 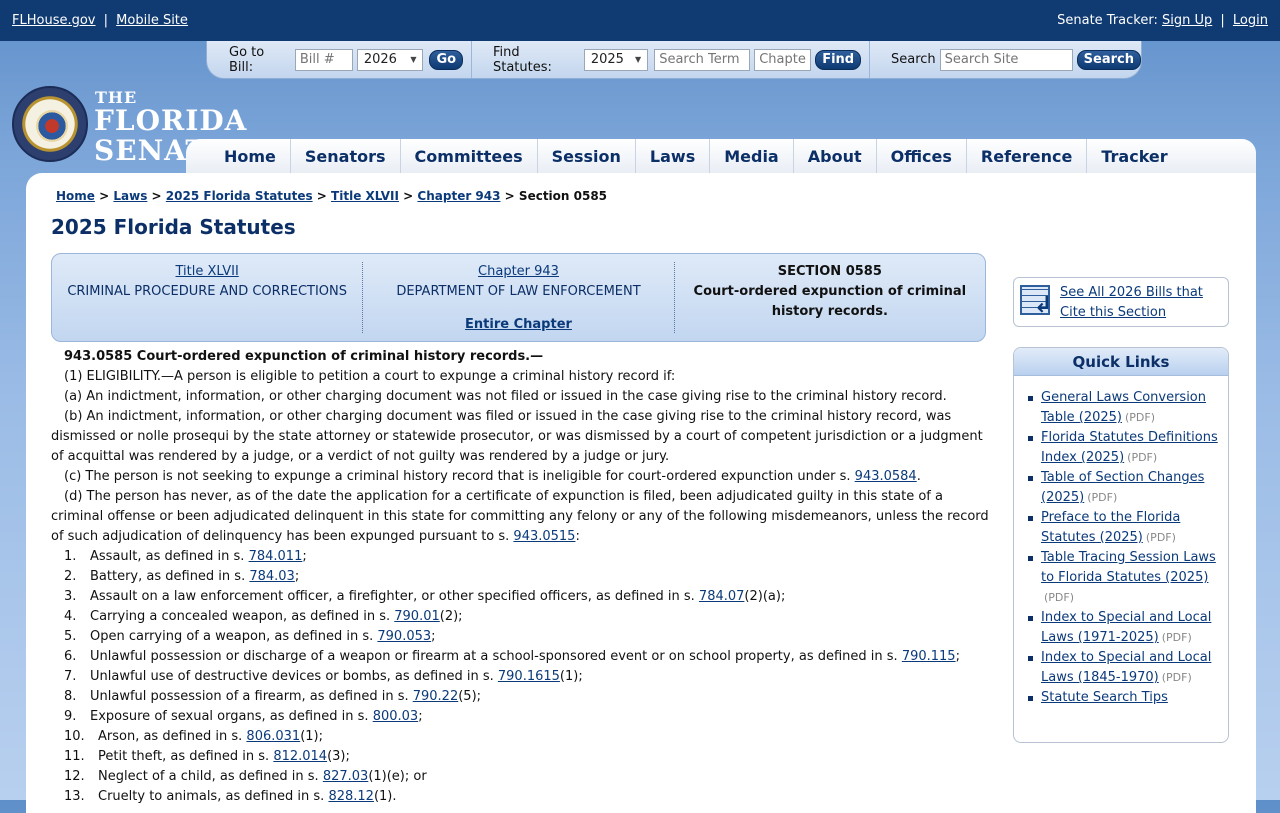 What do you see at coordinates (276, 556) in the screenshot?
I see `statute-link: 784.011` at bounding box center [276, 556].